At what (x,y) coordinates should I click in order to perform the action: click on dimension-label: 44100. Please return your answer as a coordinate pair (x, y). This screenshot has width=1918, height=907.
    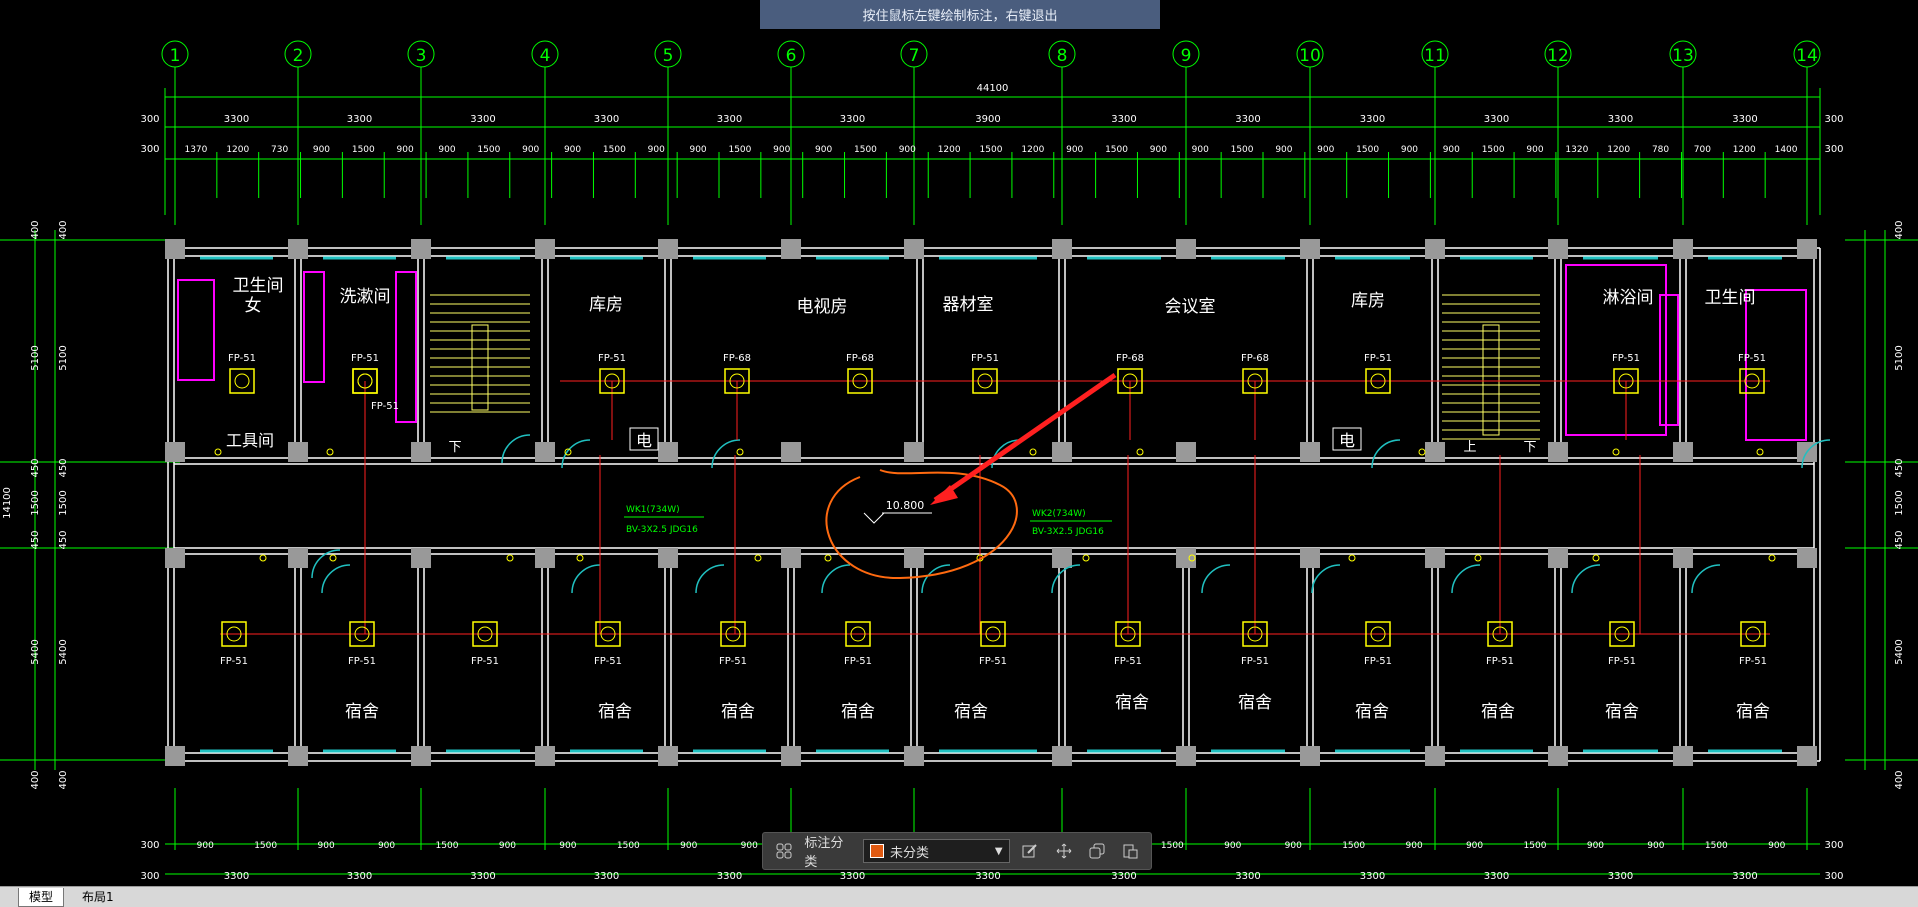
    Looking at the image, I should click on (993, 88).